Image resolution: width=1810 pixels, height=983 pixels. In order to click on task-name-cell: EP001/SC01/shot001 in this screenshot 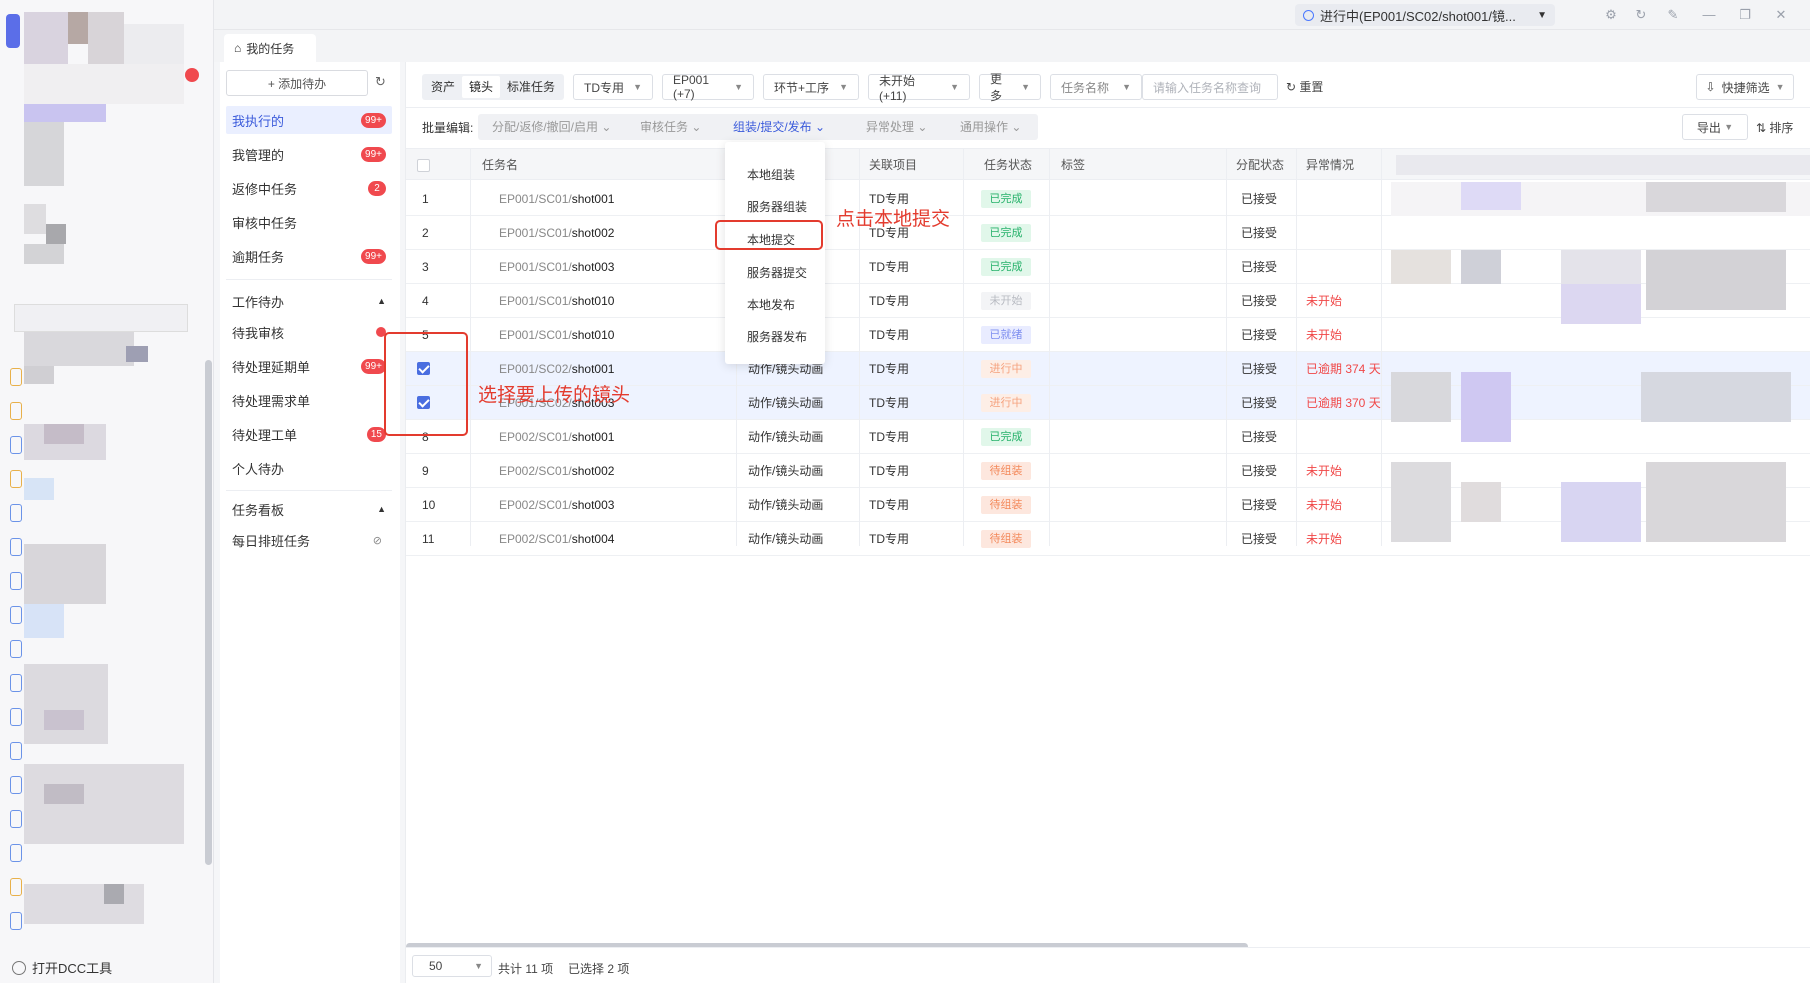, I will do `click(556, 199)`.